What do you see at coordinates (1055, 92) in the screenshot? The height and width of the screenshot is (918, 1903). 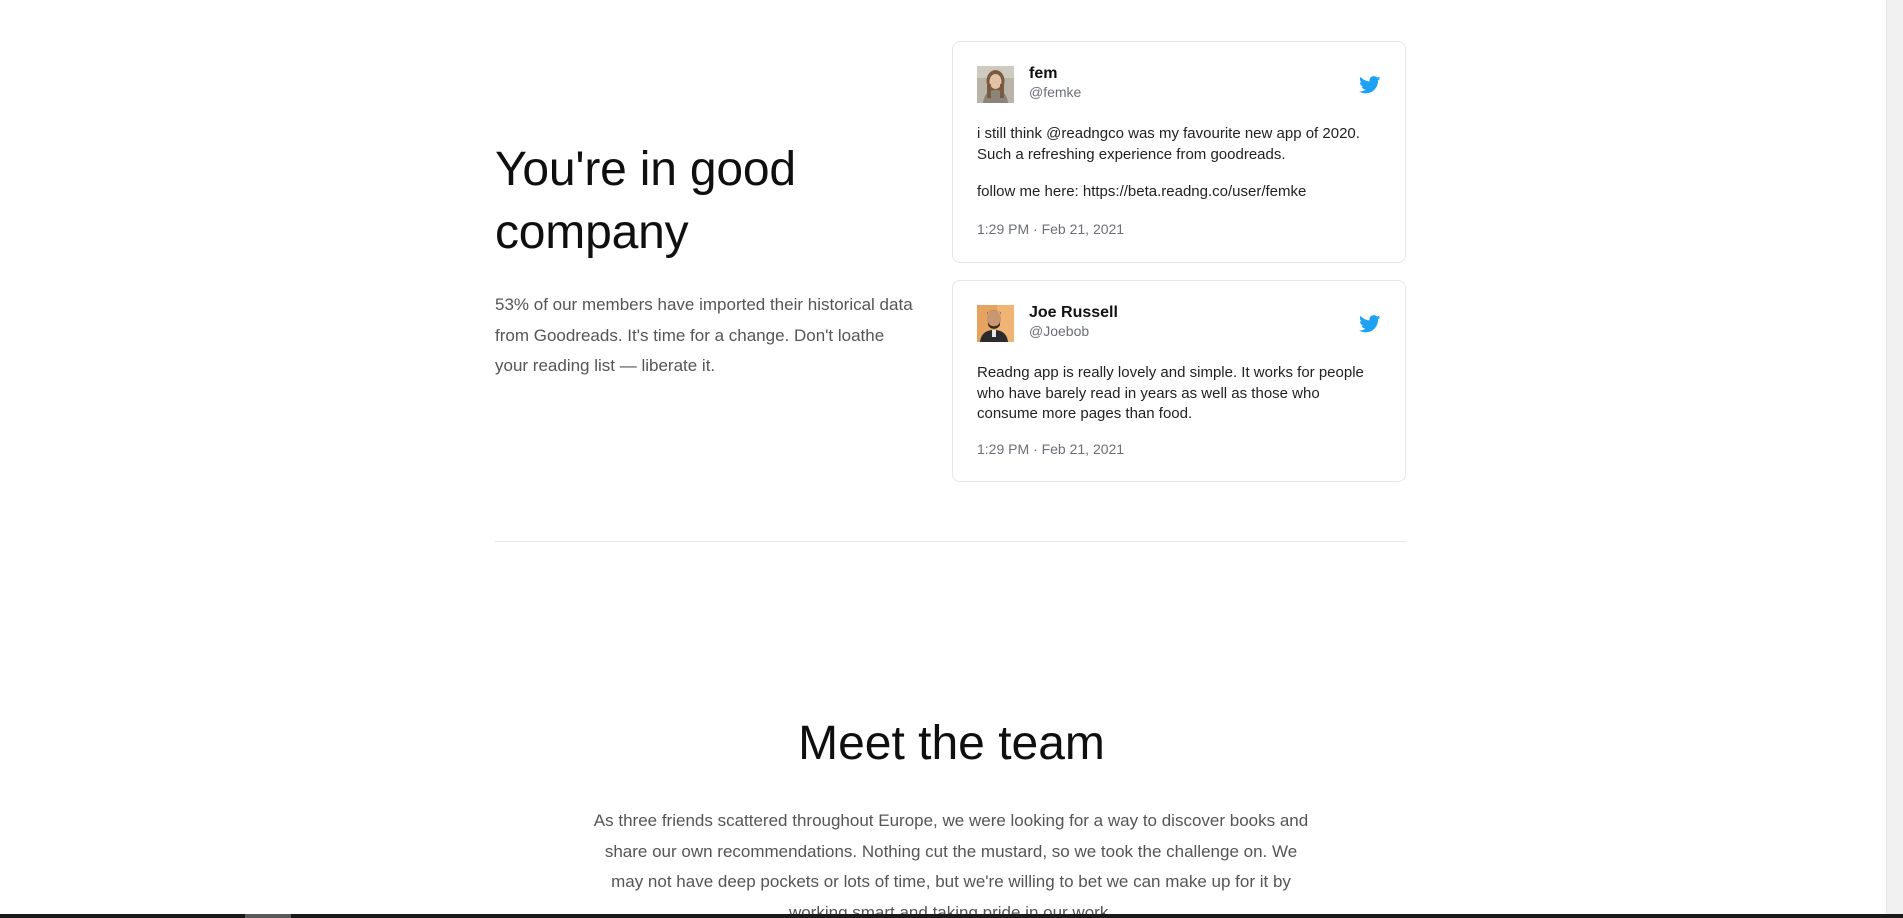 I see `tweet-author-handle: @femke` at bounding box center [1055, 92].